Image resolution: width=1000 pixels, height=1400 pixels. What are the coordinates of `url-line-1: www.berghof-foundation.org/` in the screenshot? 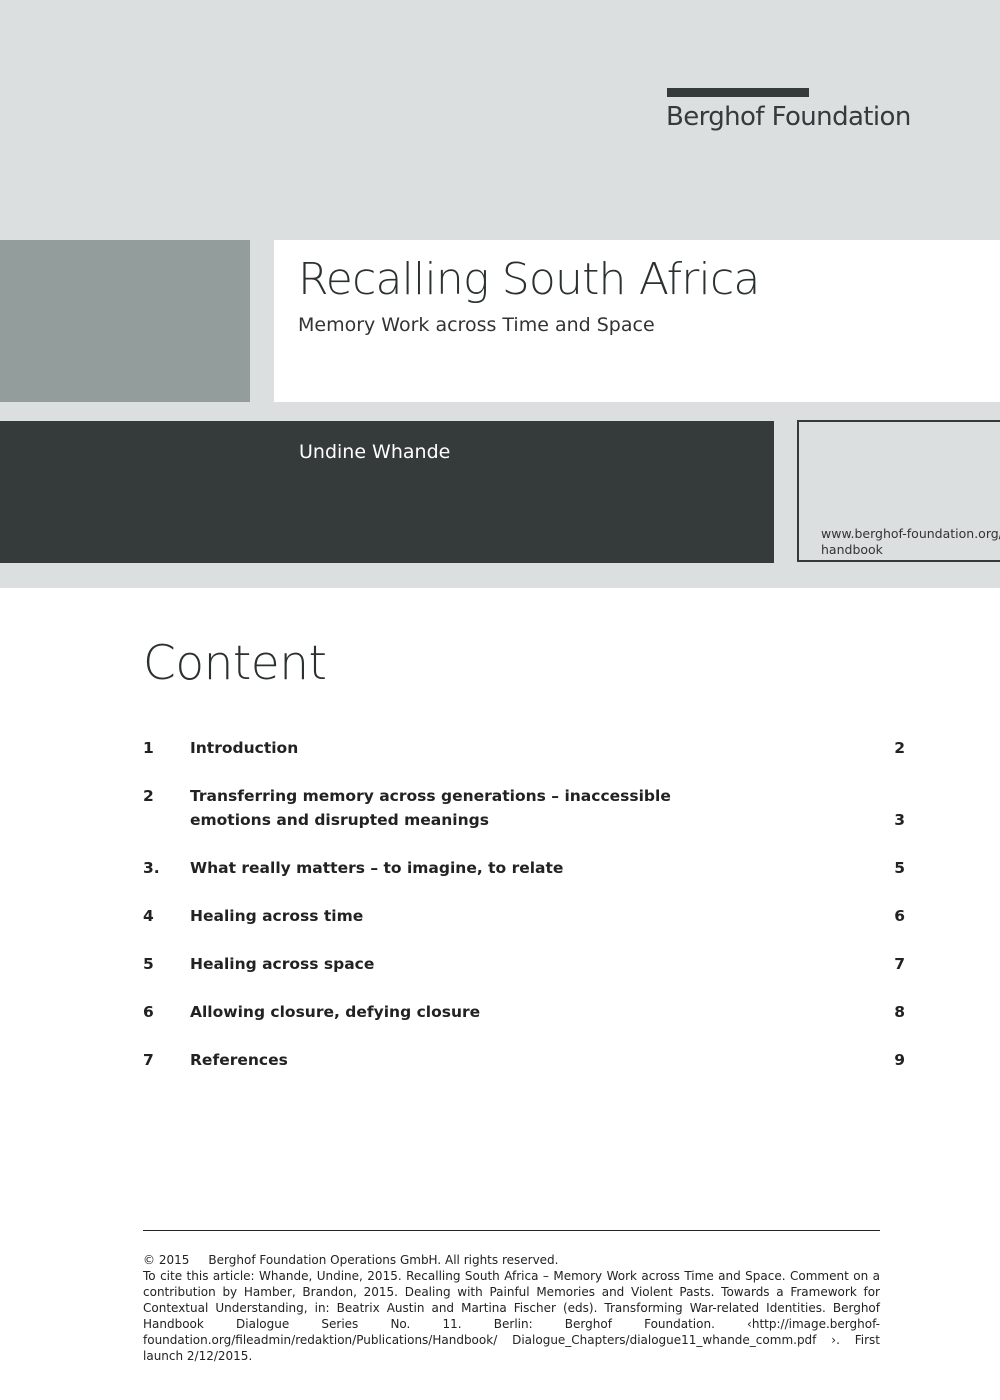 It's located at (910, 533).